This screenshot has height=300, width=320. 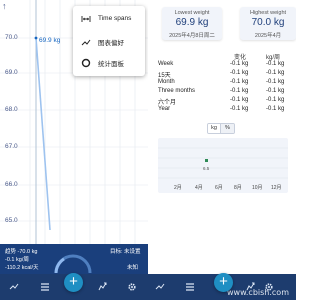 I want to click on card-date: 2025年4月8日周二, so click(x=192, y=36).